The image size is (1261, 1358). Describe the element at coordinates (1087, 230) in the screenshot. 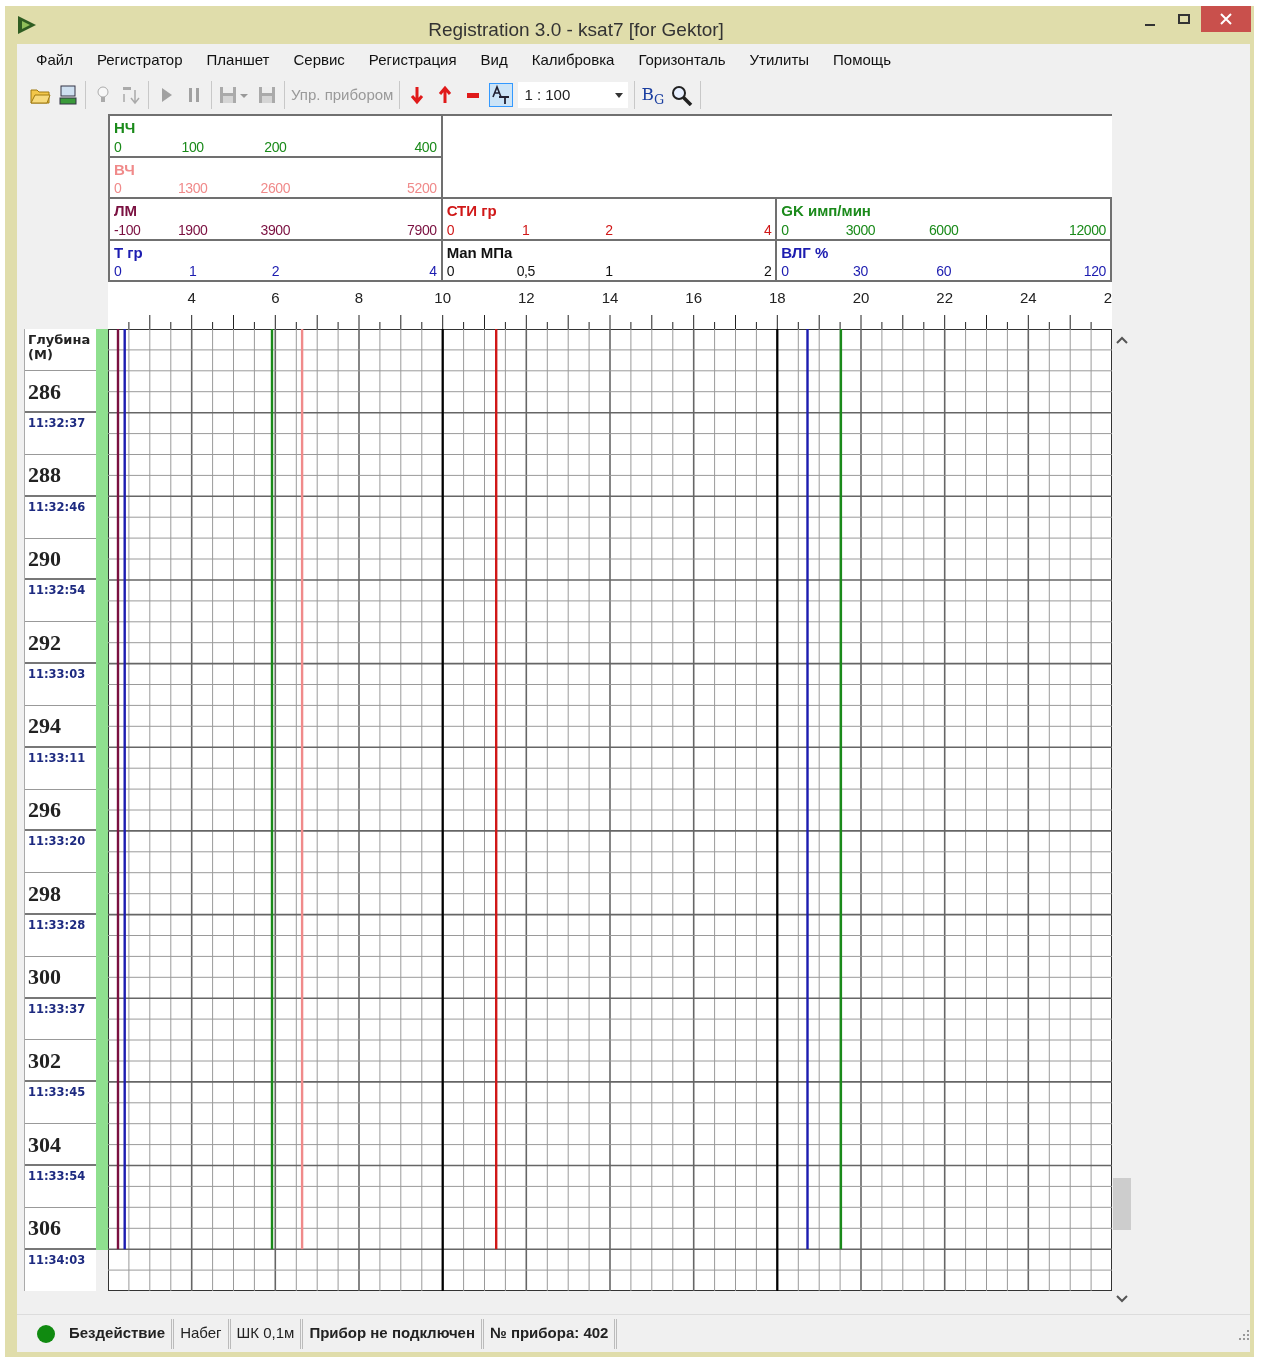

I see `scale-tick-label: 12000` at that location.